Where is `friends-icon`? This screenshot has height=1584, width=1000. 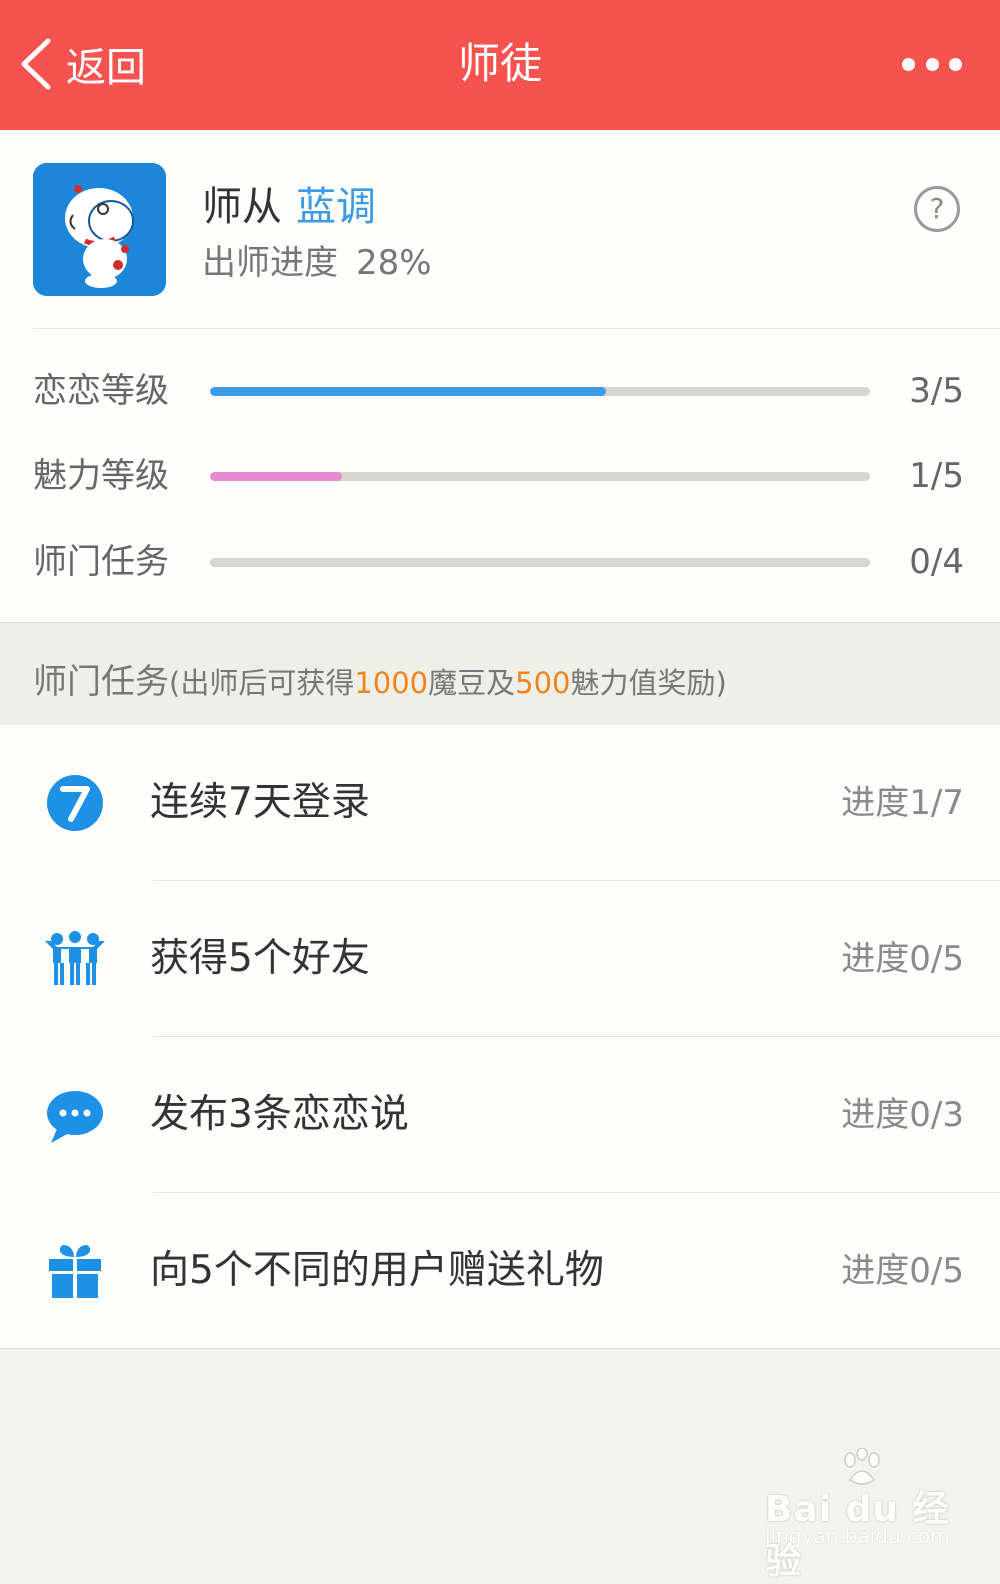 friends-icon is located at coordinates (75, 958).